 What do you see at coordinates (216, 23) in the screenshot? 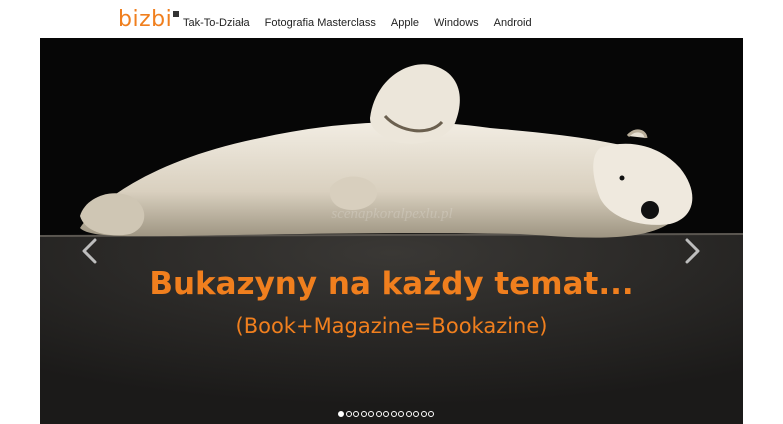
I see `nav-item-tak-to-dziala: Tak-To-Działa` at bounding box center [216, 23].